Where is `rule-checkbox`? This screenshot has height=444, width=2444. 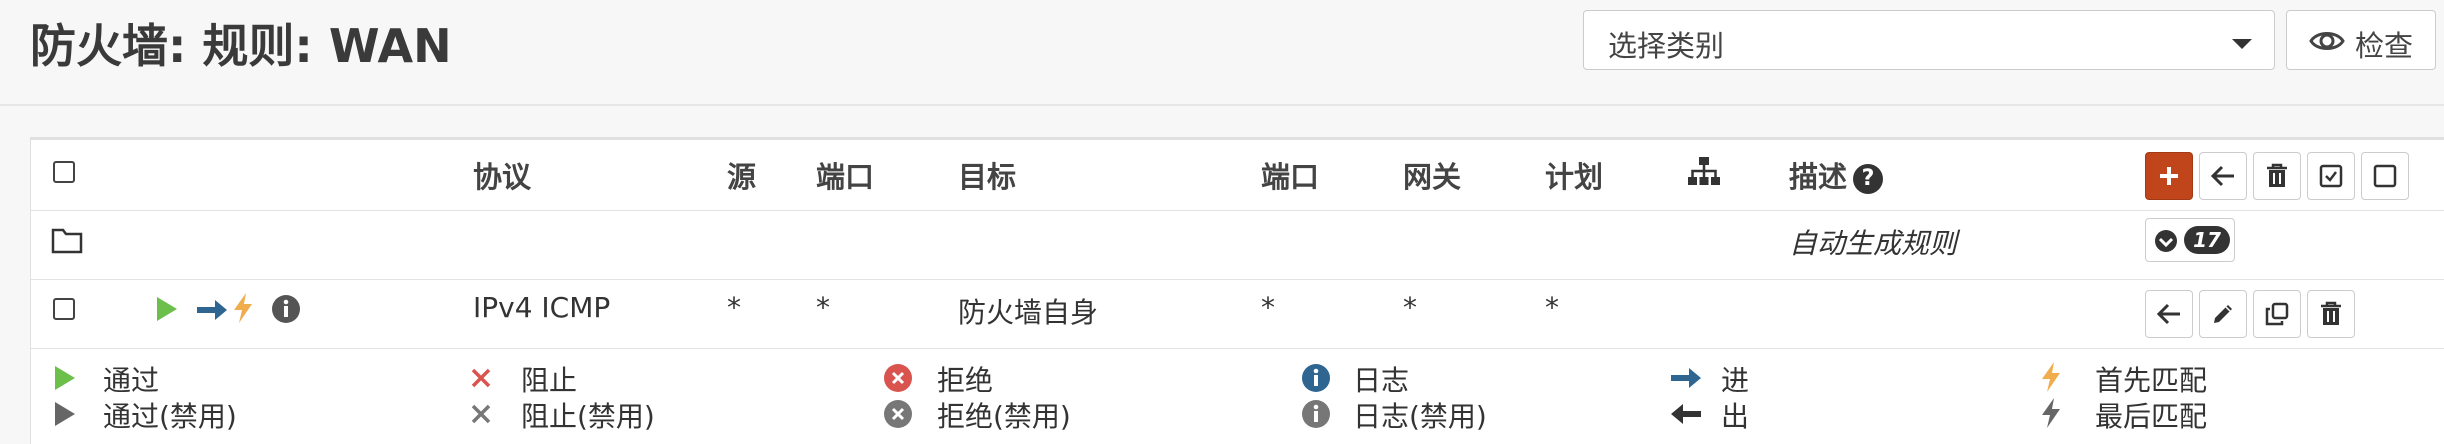
rule-checkbox is located at coordinates (64, 309).